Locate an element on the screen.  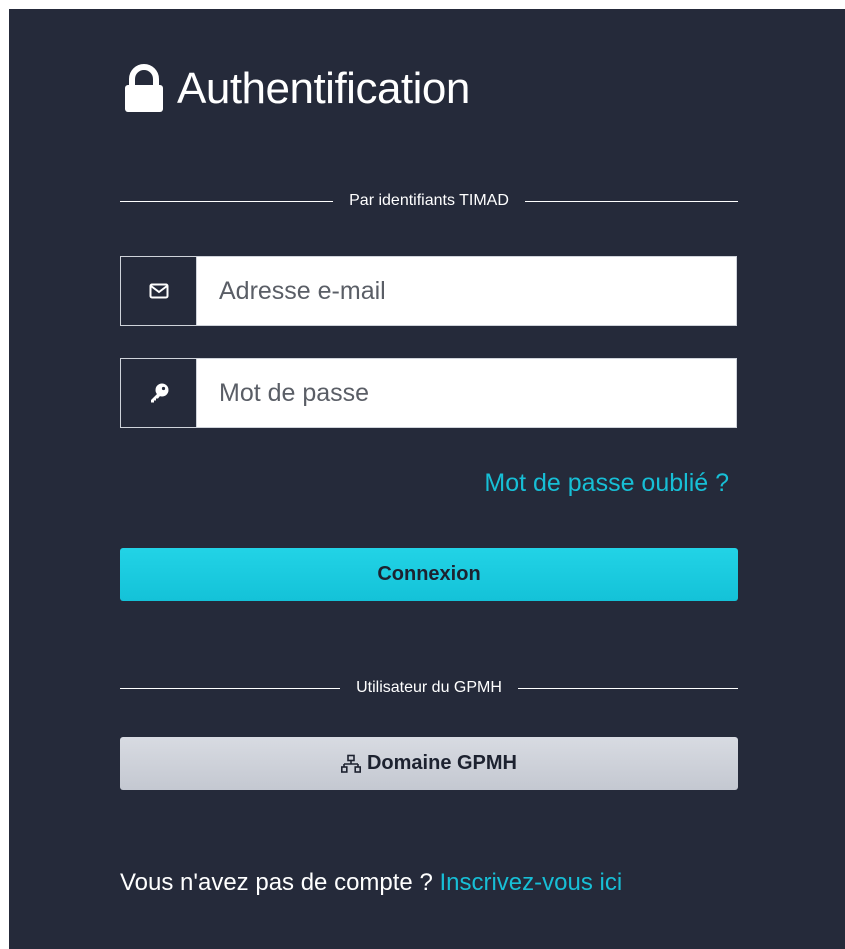
domain-divider: Utilisateur du GPMH is located at coordinates (429, 688).